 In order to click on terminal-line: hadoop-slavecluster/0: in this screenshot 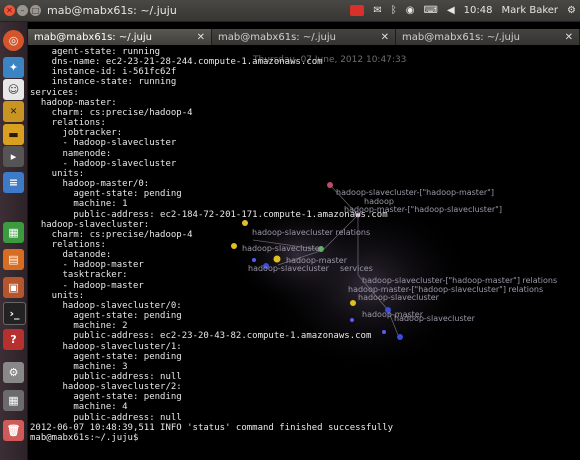, I will do `click(106, 305)`.